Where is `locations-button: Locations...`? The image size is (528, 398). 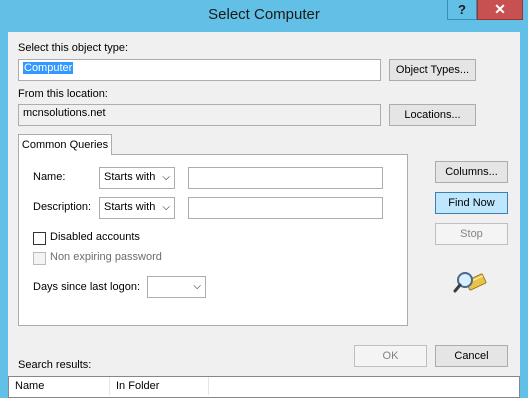
locations-button: Locations... is located at coordinates (432, 115).